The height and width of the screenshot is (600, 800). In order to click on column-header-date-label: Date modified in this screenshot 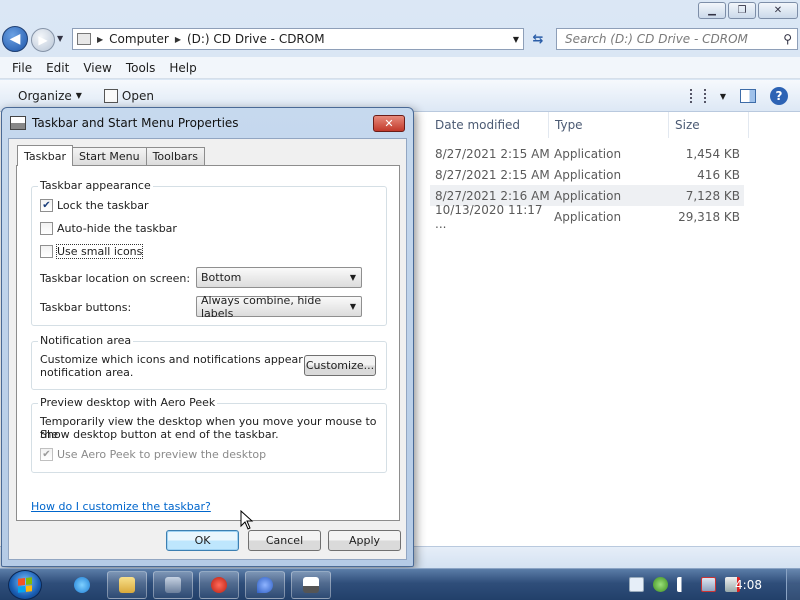, I will do `click(478, 125)`.